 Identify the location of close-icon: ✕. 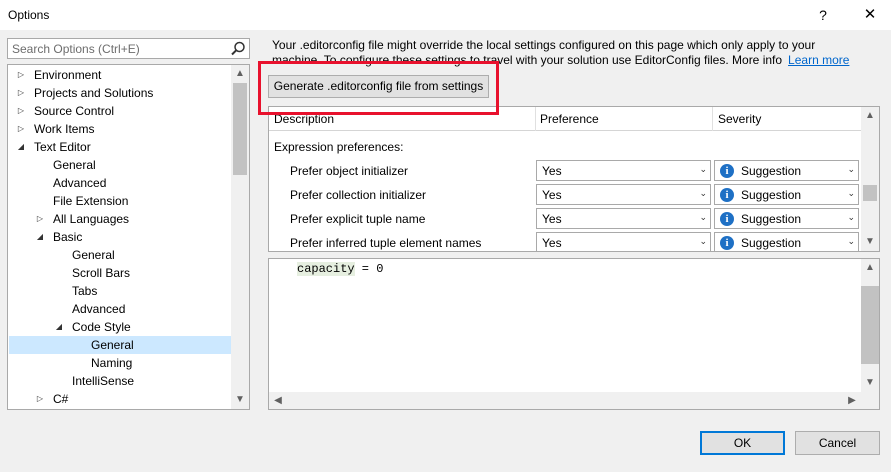
(870, 15).